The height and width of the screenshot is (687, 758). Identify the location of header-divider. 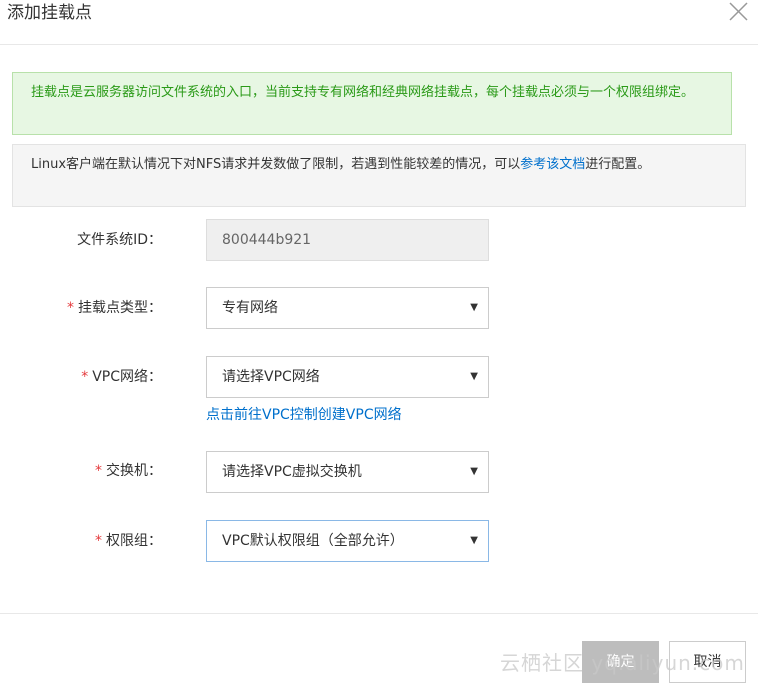
(379, 44).